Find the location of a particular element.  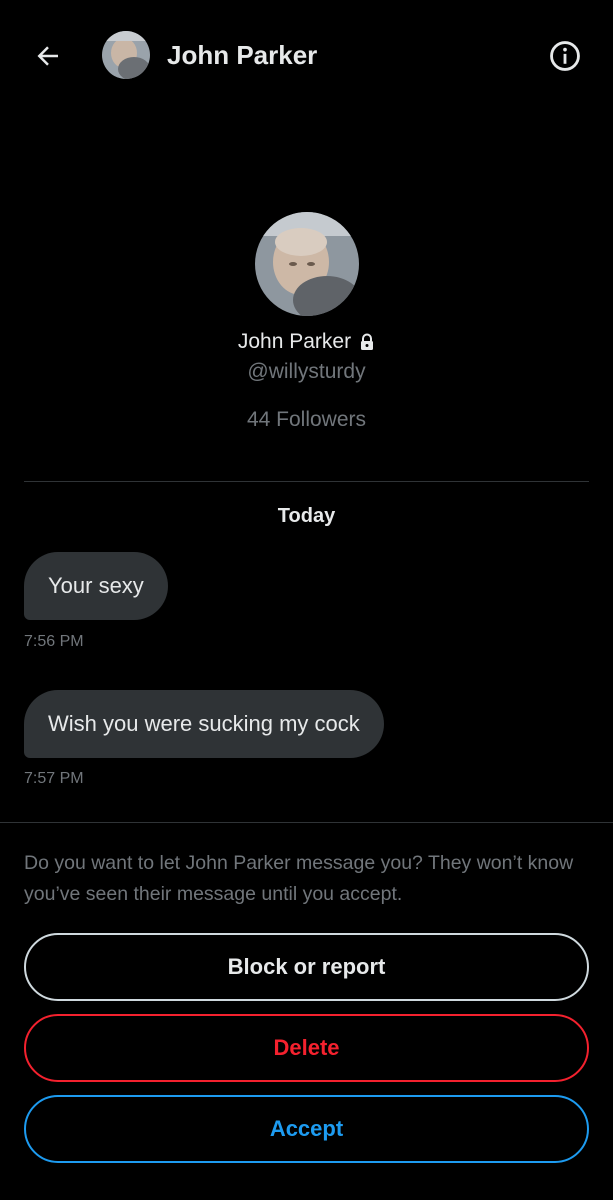

delete-button: Delete is located at coordinates (306, 1048).